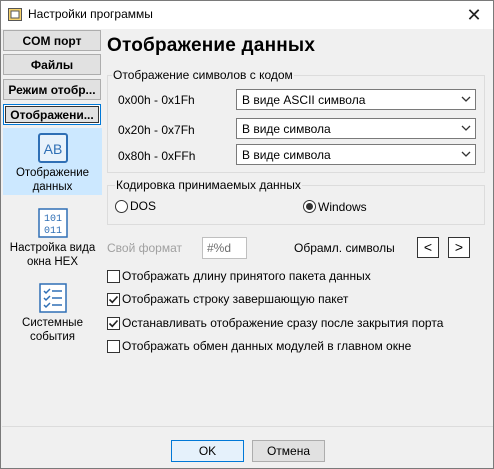  I want to click on page-title: Отображение данных, so click(211, 45).